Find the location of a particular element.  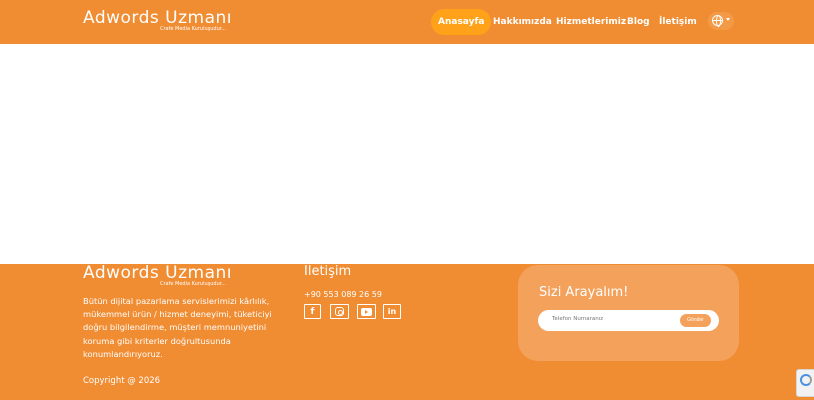

phone-input: Telefon Numaranız Gönder is located at coordinates (628, 320).